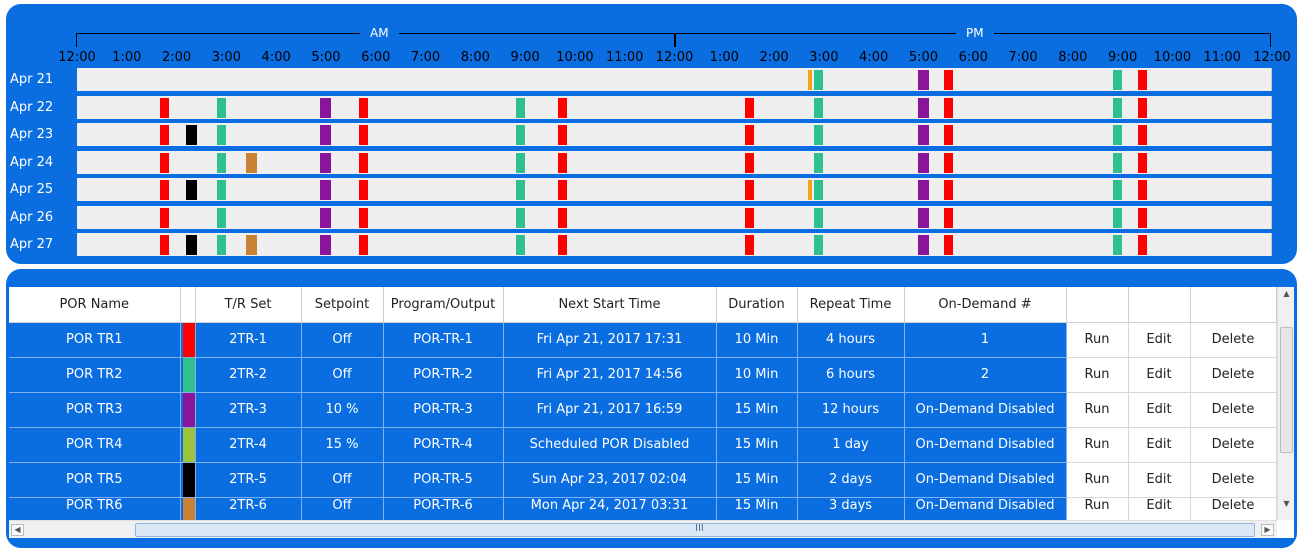 Image resolution: width=1303 pixels, height=553 pixels. Describe the element at coordinates (757, 305) in the screenshot. I see `col-header-duration: Duration` at that location.